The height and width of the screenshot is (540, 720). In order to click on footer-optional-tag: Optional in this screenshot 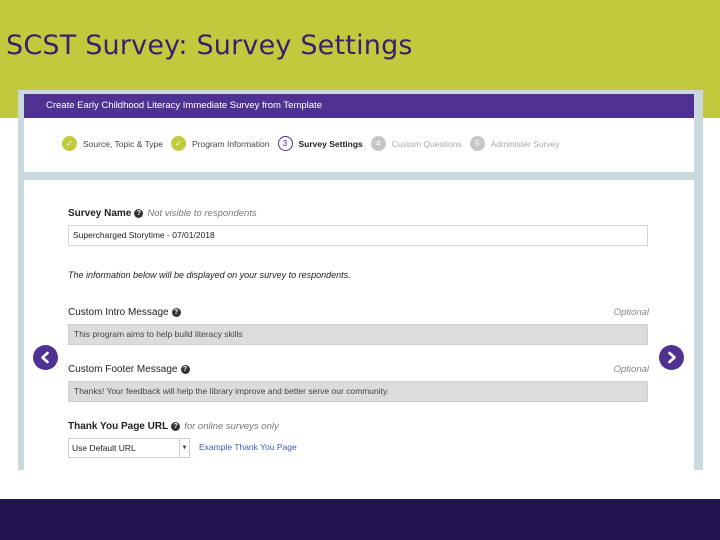, I will do `click(631, 369)`.